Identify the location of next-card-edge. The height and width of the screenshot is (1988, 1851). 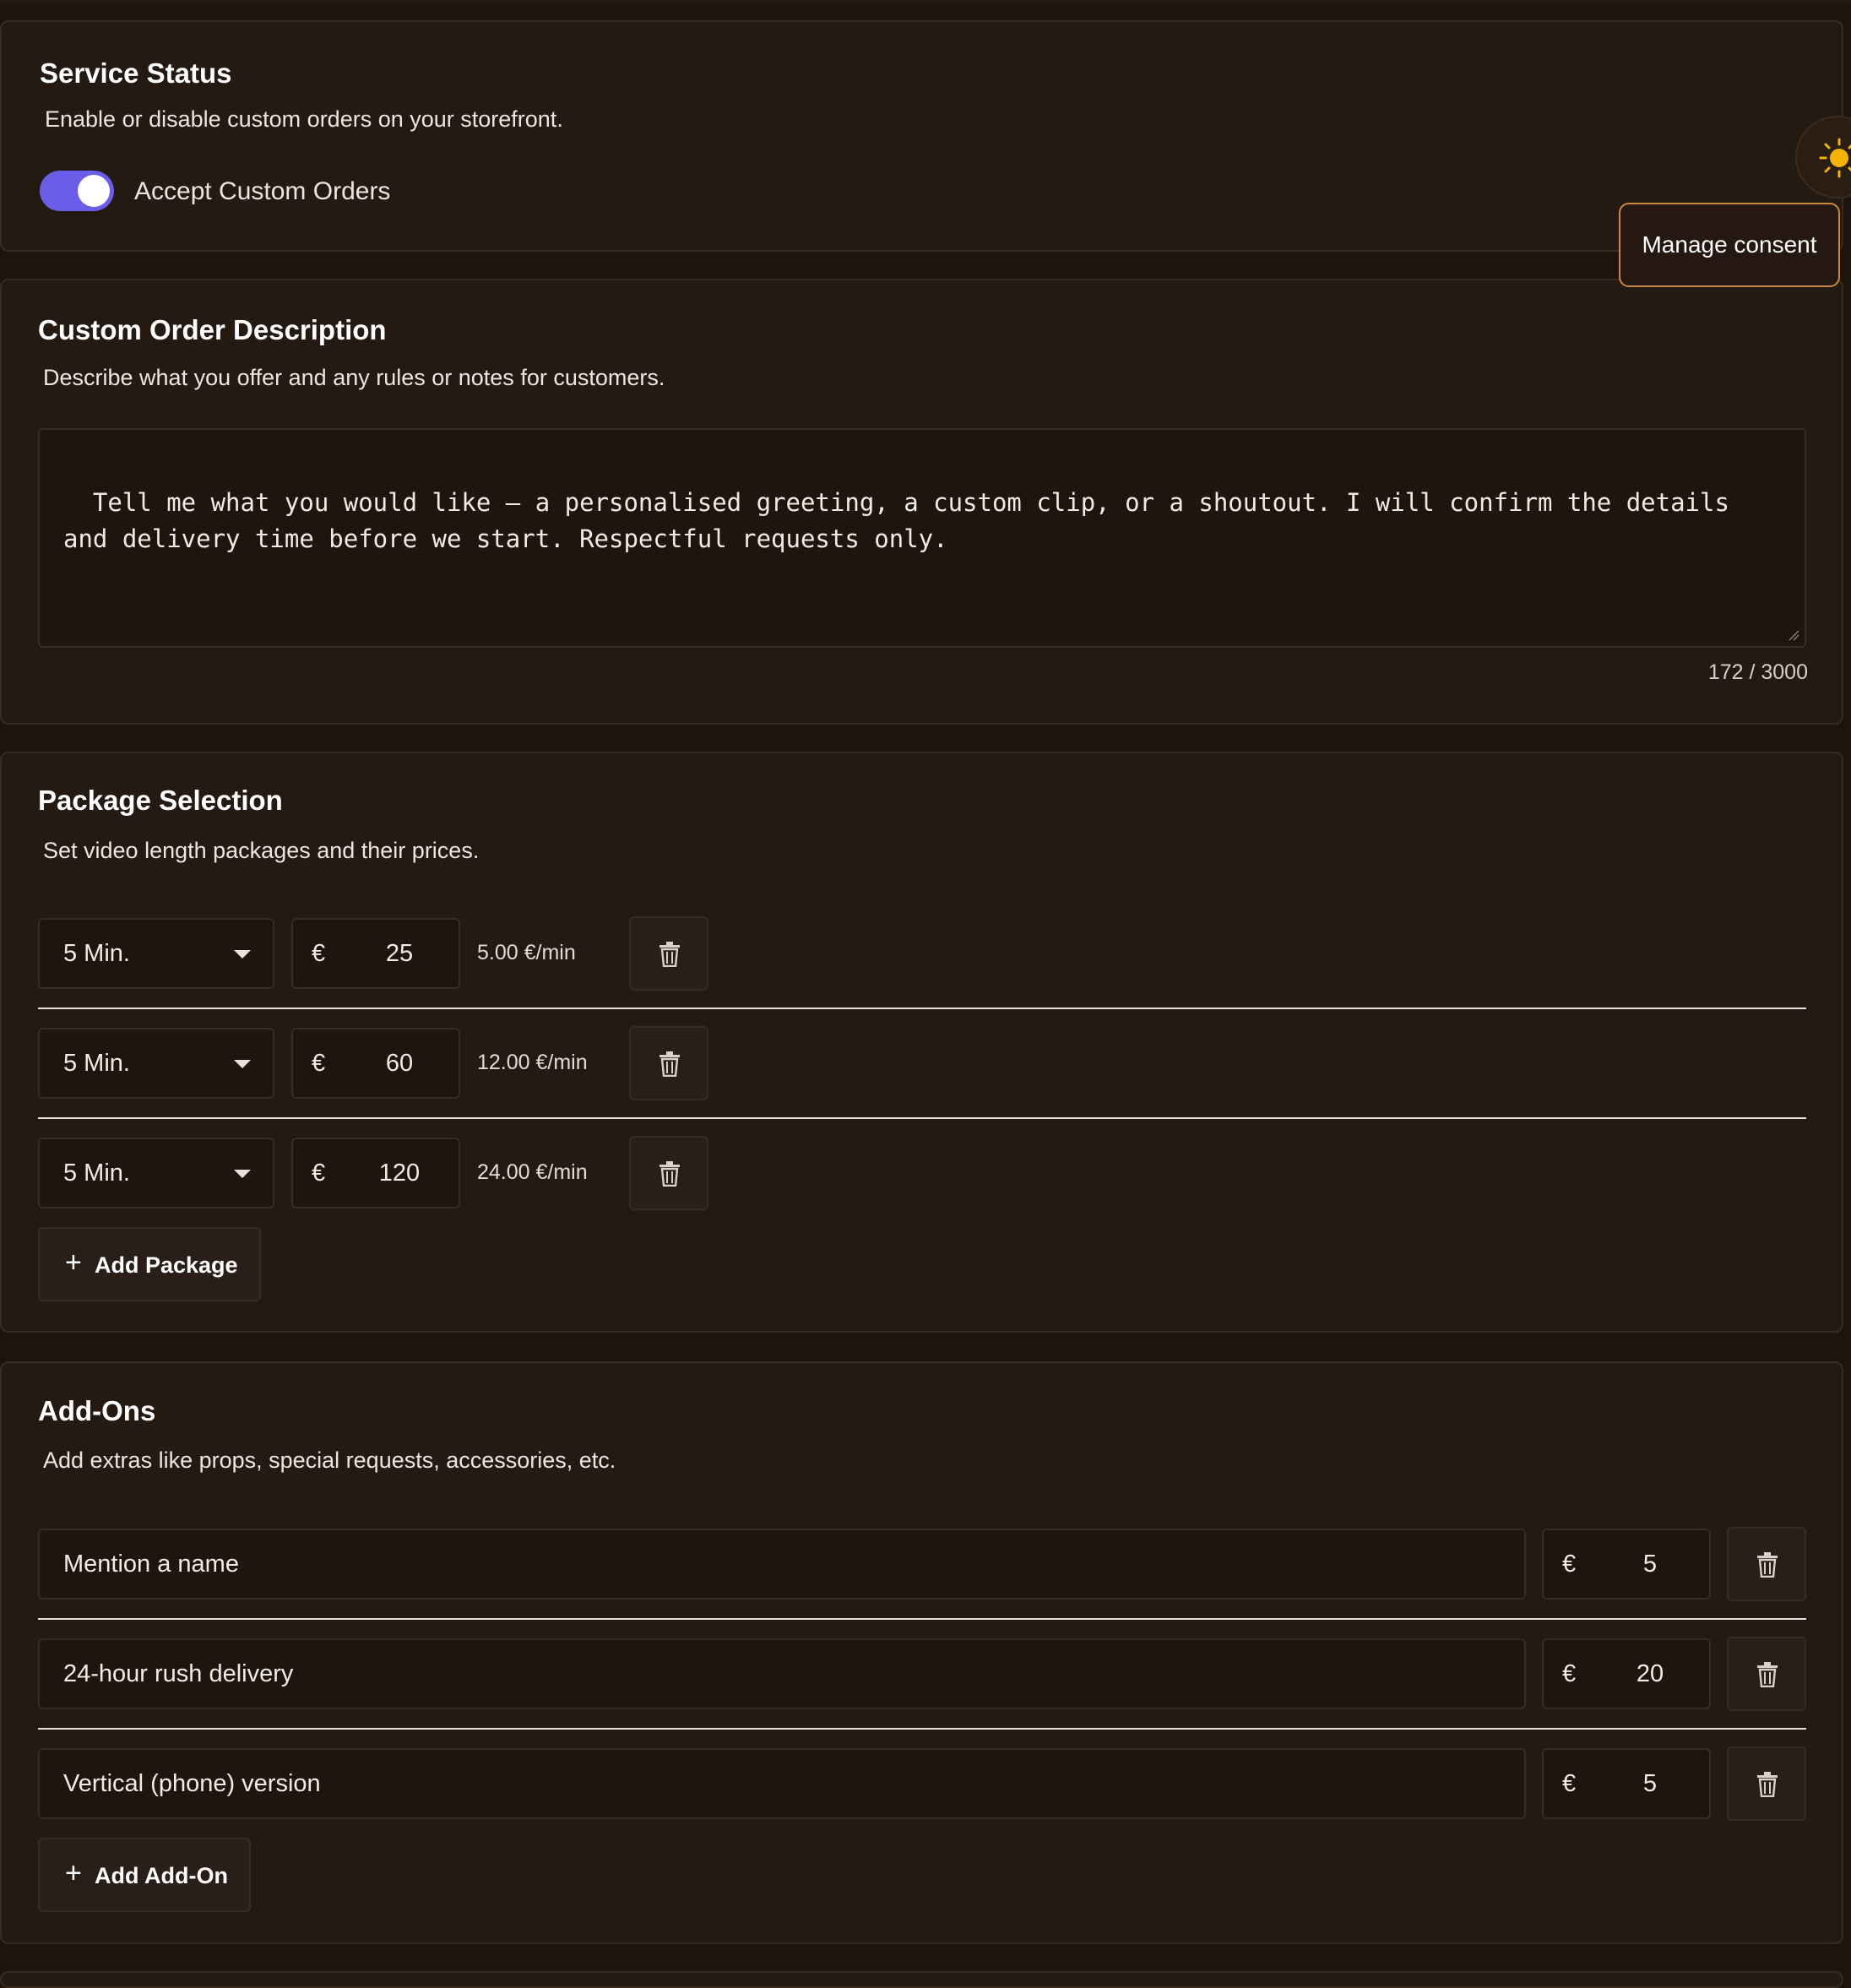
(921, 1979).